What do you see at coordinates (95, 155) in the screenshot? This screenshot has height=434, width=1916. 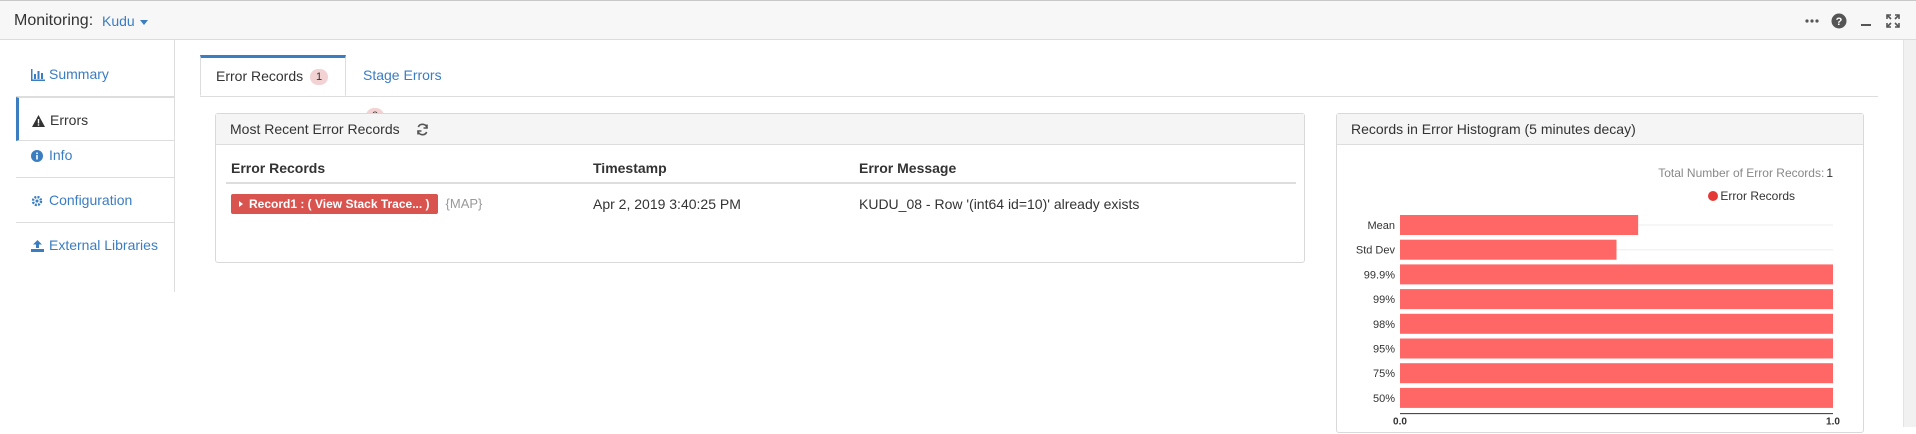 I see `sidebar-item-info: Info` at bounding box center [95, 155].